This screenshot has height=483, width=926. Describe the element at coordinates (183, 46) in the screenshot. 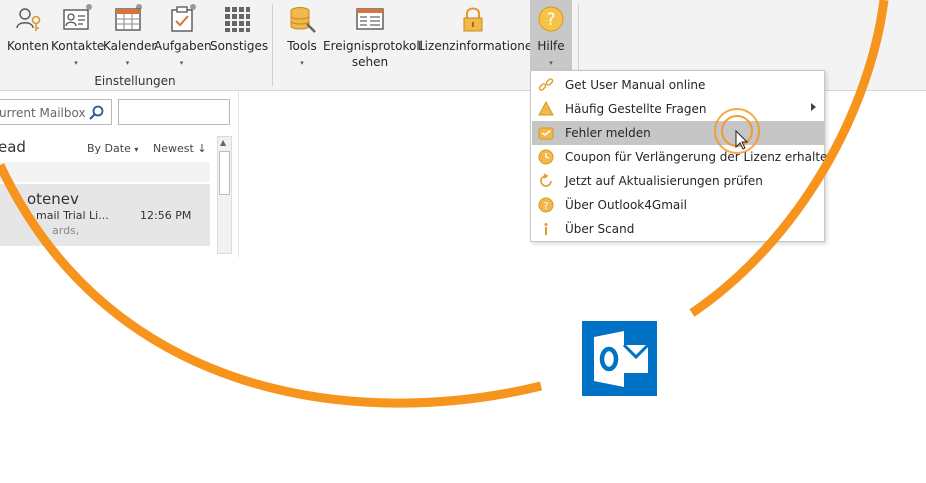

I see `aufgaben-label: Aufgaben` at that location.